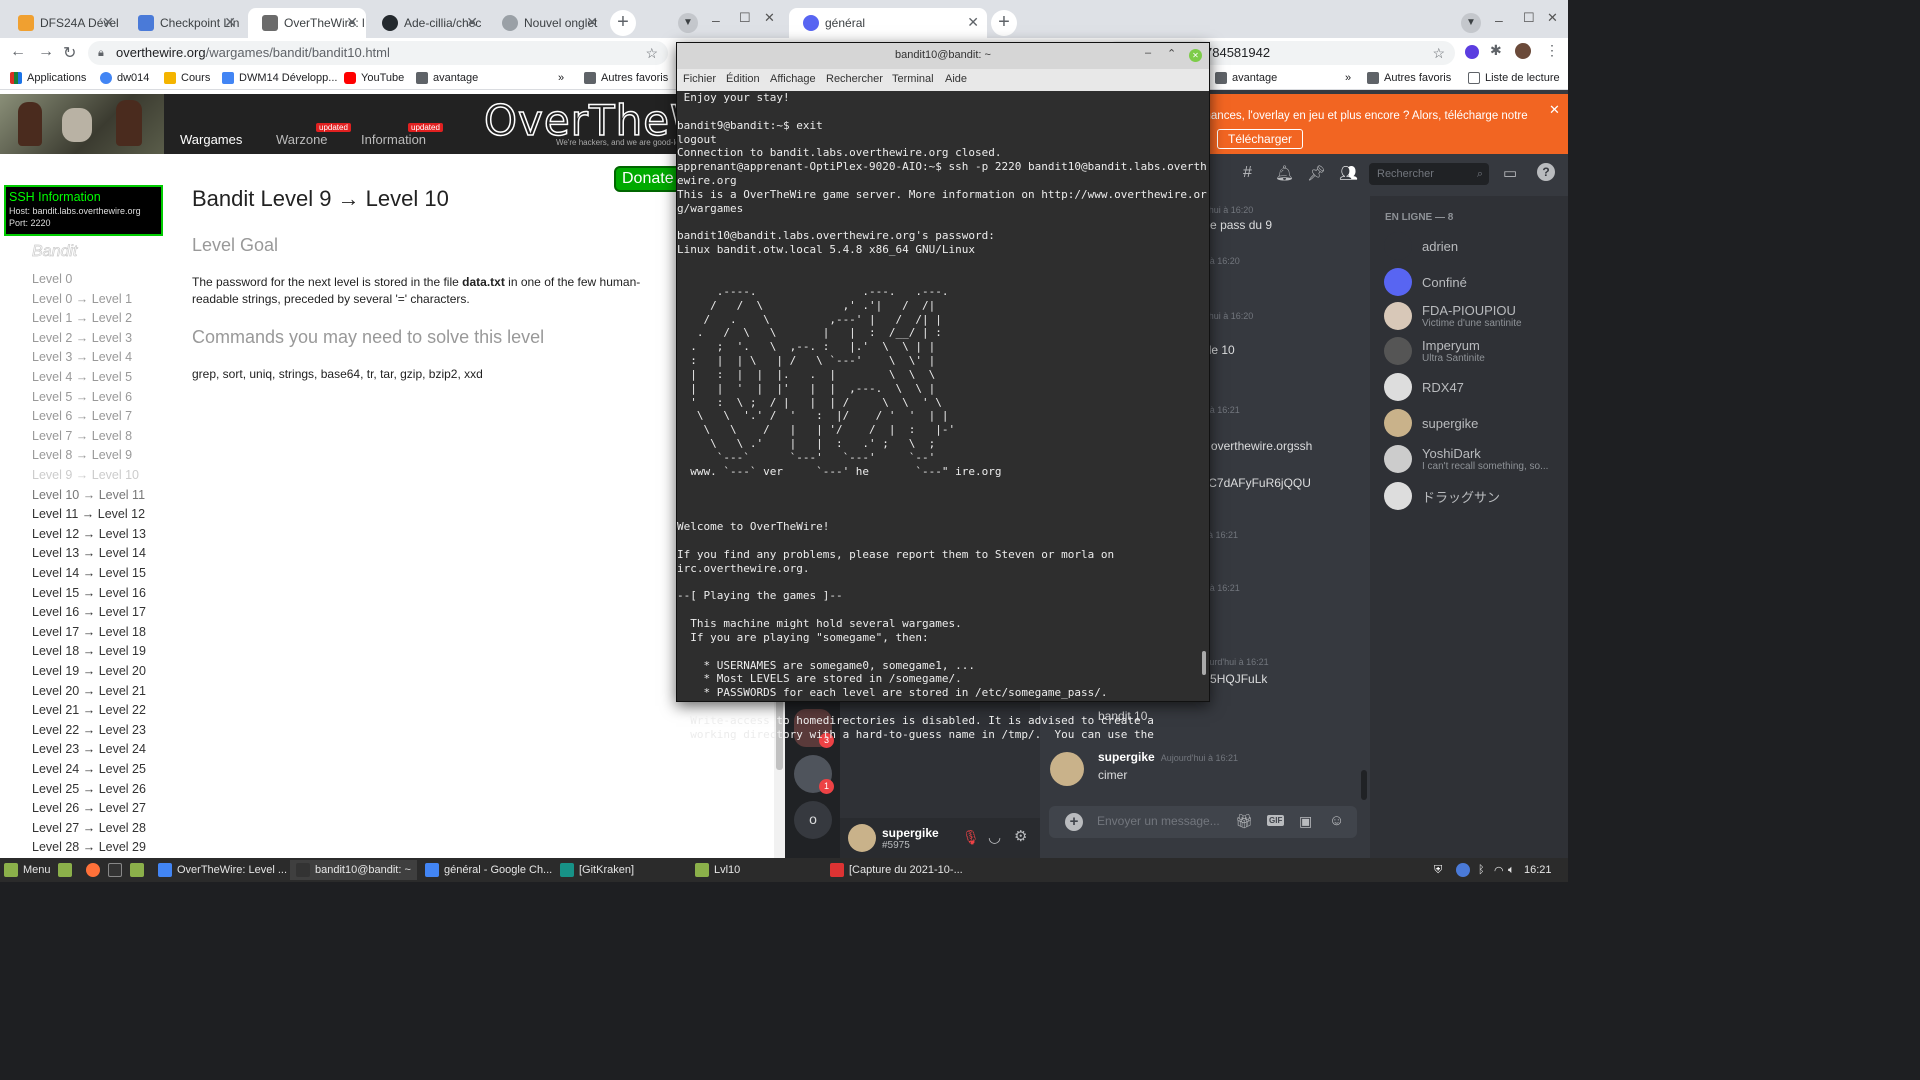 This screenshot has height=1080, width=1920. Describe the element at coordinates (1260, 139) in the screenshot. I see `download-button: Télécharger` at that location.